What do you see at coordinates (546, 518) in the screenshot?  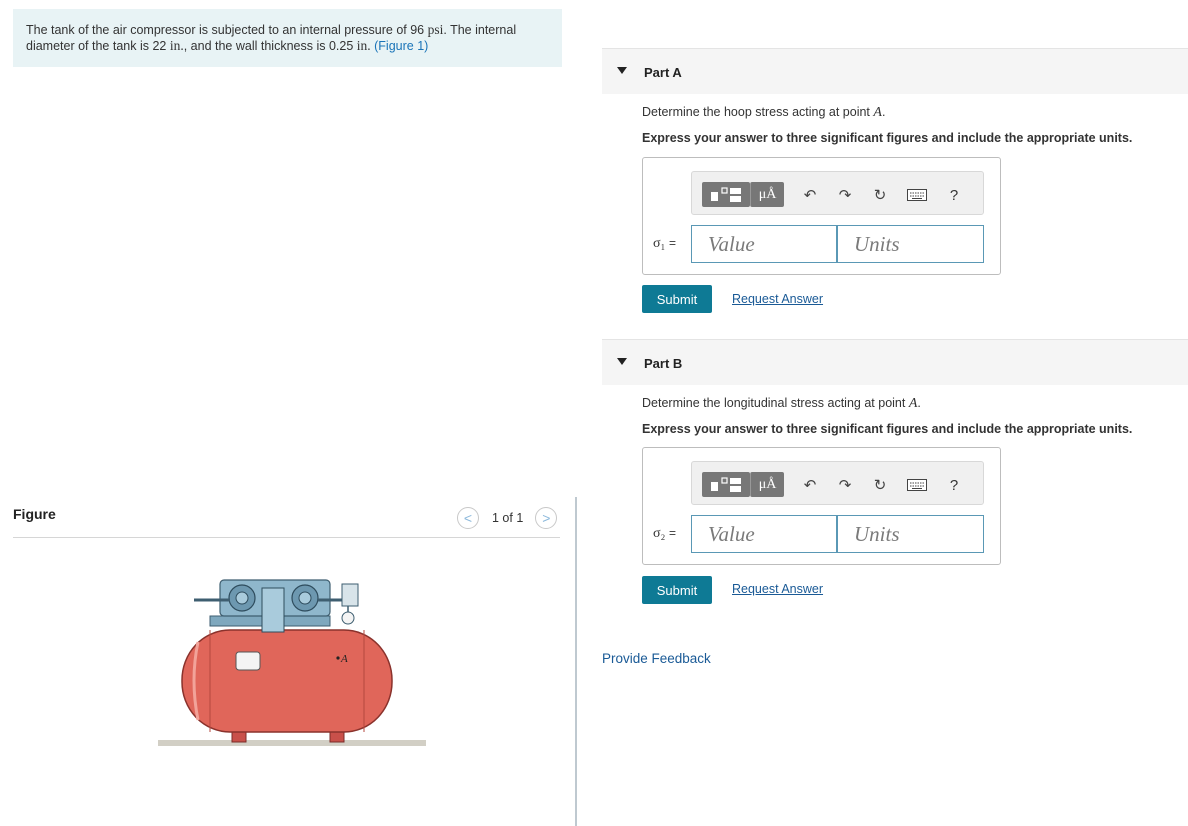 I see `next-figure-button: >` at bounding box center [546, 518].